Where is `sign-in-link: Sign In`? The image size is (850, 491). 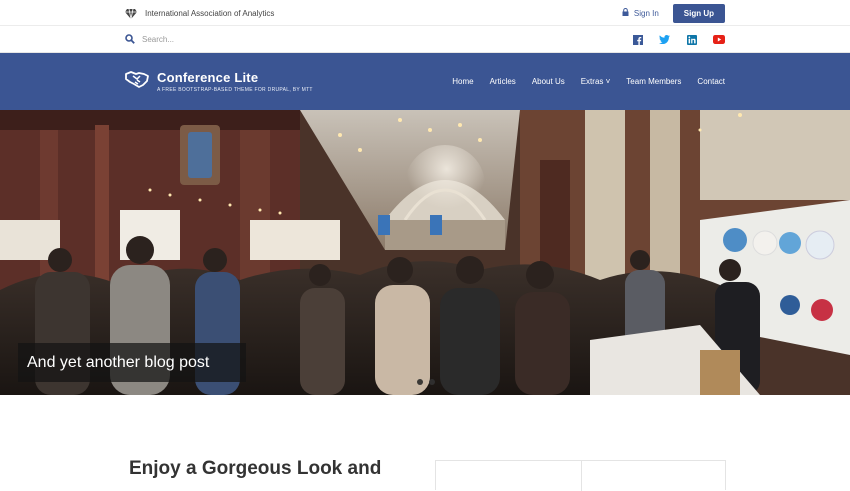
sign-in-link: Sign In is located at coordinates (640, 13).